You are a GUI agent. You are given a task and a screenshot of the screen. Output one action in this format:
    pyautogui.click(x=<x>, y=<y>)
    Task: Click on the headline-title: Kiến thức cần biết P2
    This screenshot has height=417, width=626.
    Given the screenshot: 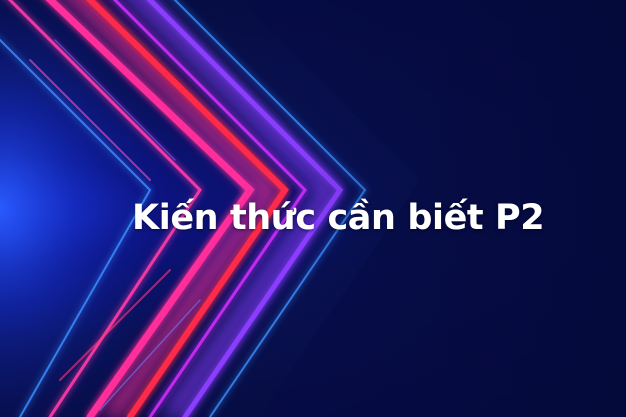 What is the action you would take?
    pyautogui.click(x=338, y=218)
    